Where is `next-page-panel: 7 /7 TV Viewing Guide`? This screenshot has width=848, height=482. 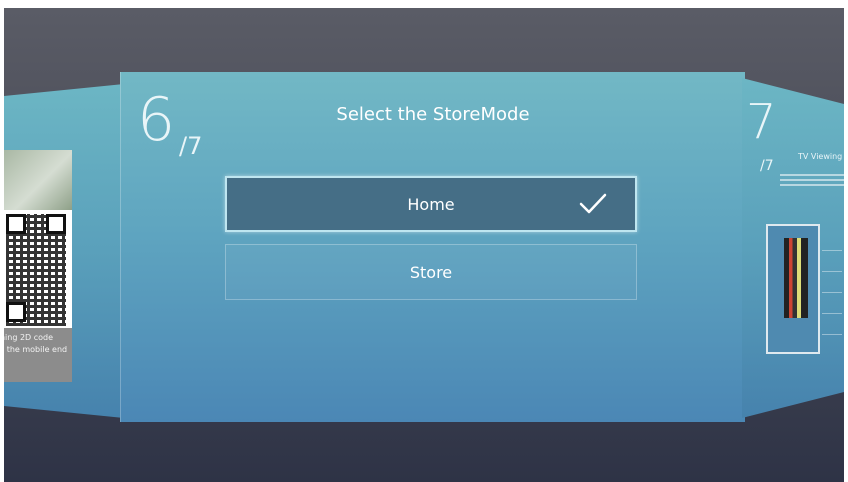 next-page-panel: 7 /7 TV Viewing Guide is located at coordinates (793, 248).